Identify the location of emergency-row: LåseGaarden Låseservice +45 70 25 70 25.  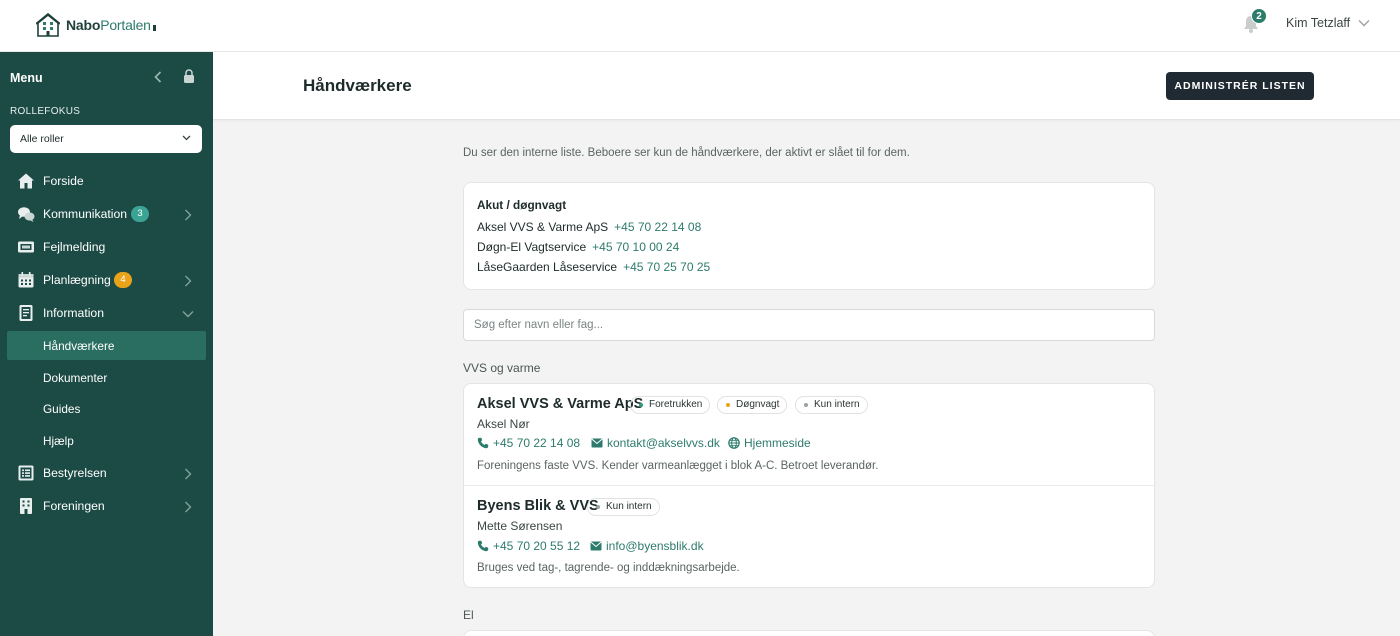
(593, 267).